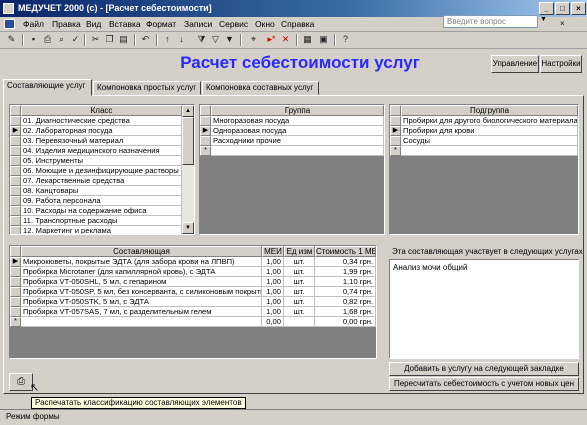 This screenshot has height=425, width=587. I want to click on manage-button: Управление, so click(515, 64).